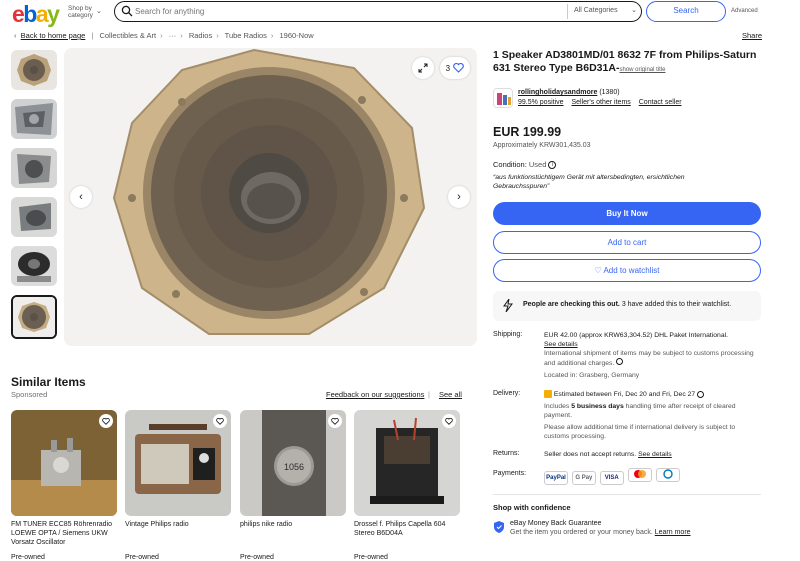  Describe the element at coordinates (127, 11) in the screenshot. I see `search-icon` at that location.